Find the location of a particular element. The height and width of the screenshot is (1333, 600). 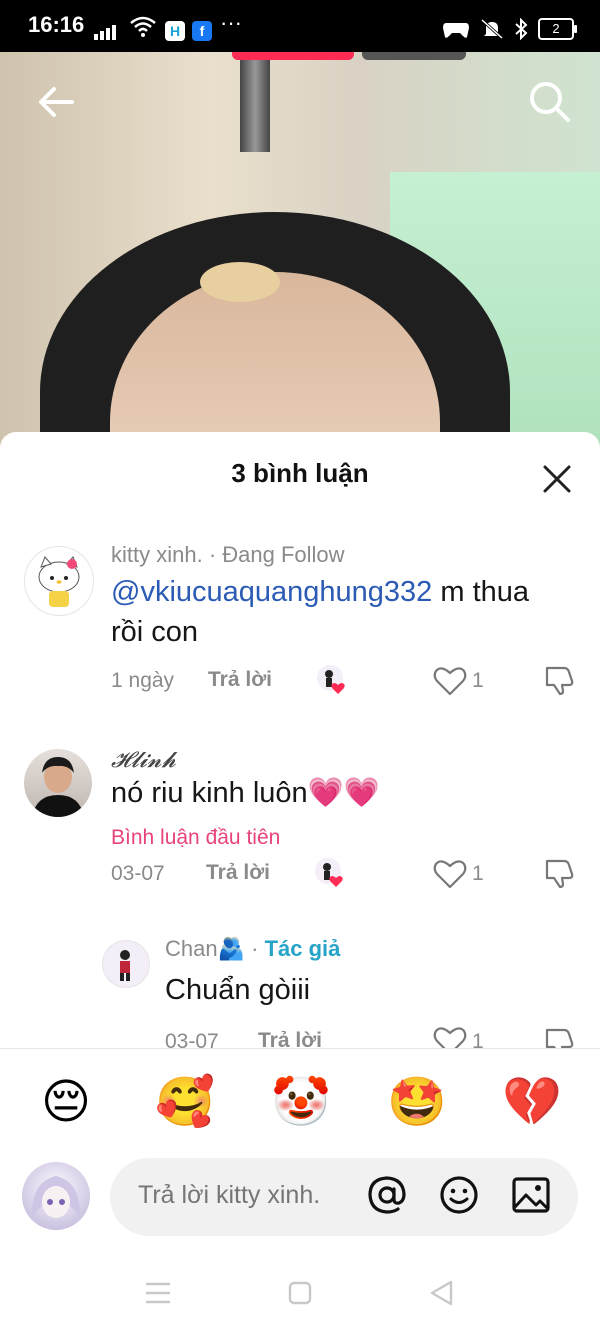

comment-text-part: rồi con is located at coordinates (155, 632).